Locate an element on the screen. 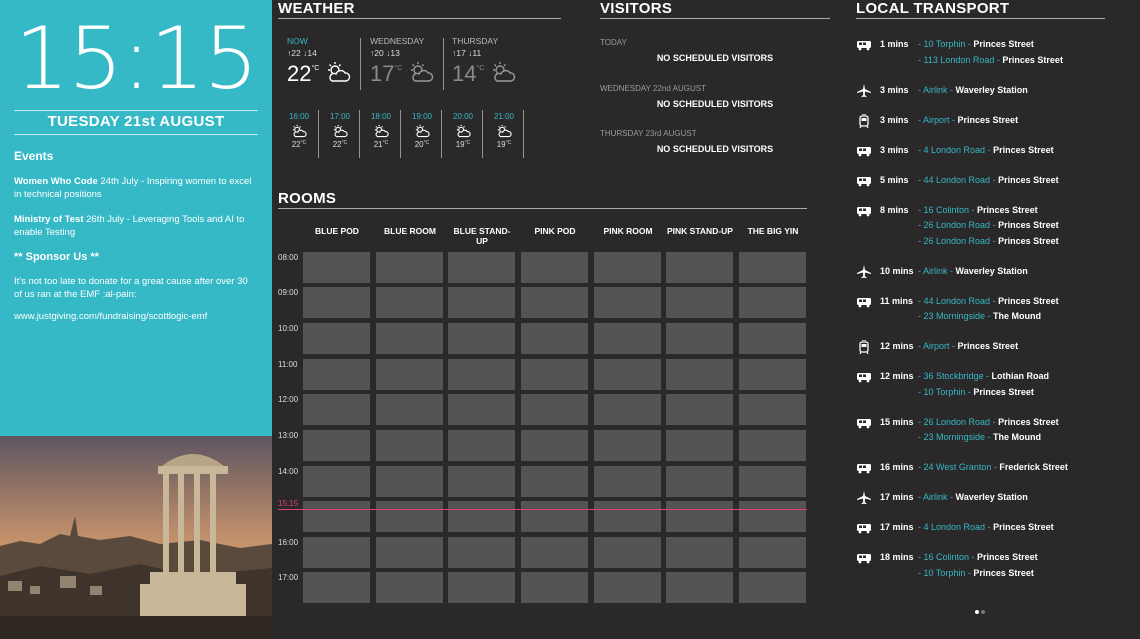 The height and width of the screenshot is (639, 1140). weather-day-label: THURSDAY is located at coordinates (475, 41).